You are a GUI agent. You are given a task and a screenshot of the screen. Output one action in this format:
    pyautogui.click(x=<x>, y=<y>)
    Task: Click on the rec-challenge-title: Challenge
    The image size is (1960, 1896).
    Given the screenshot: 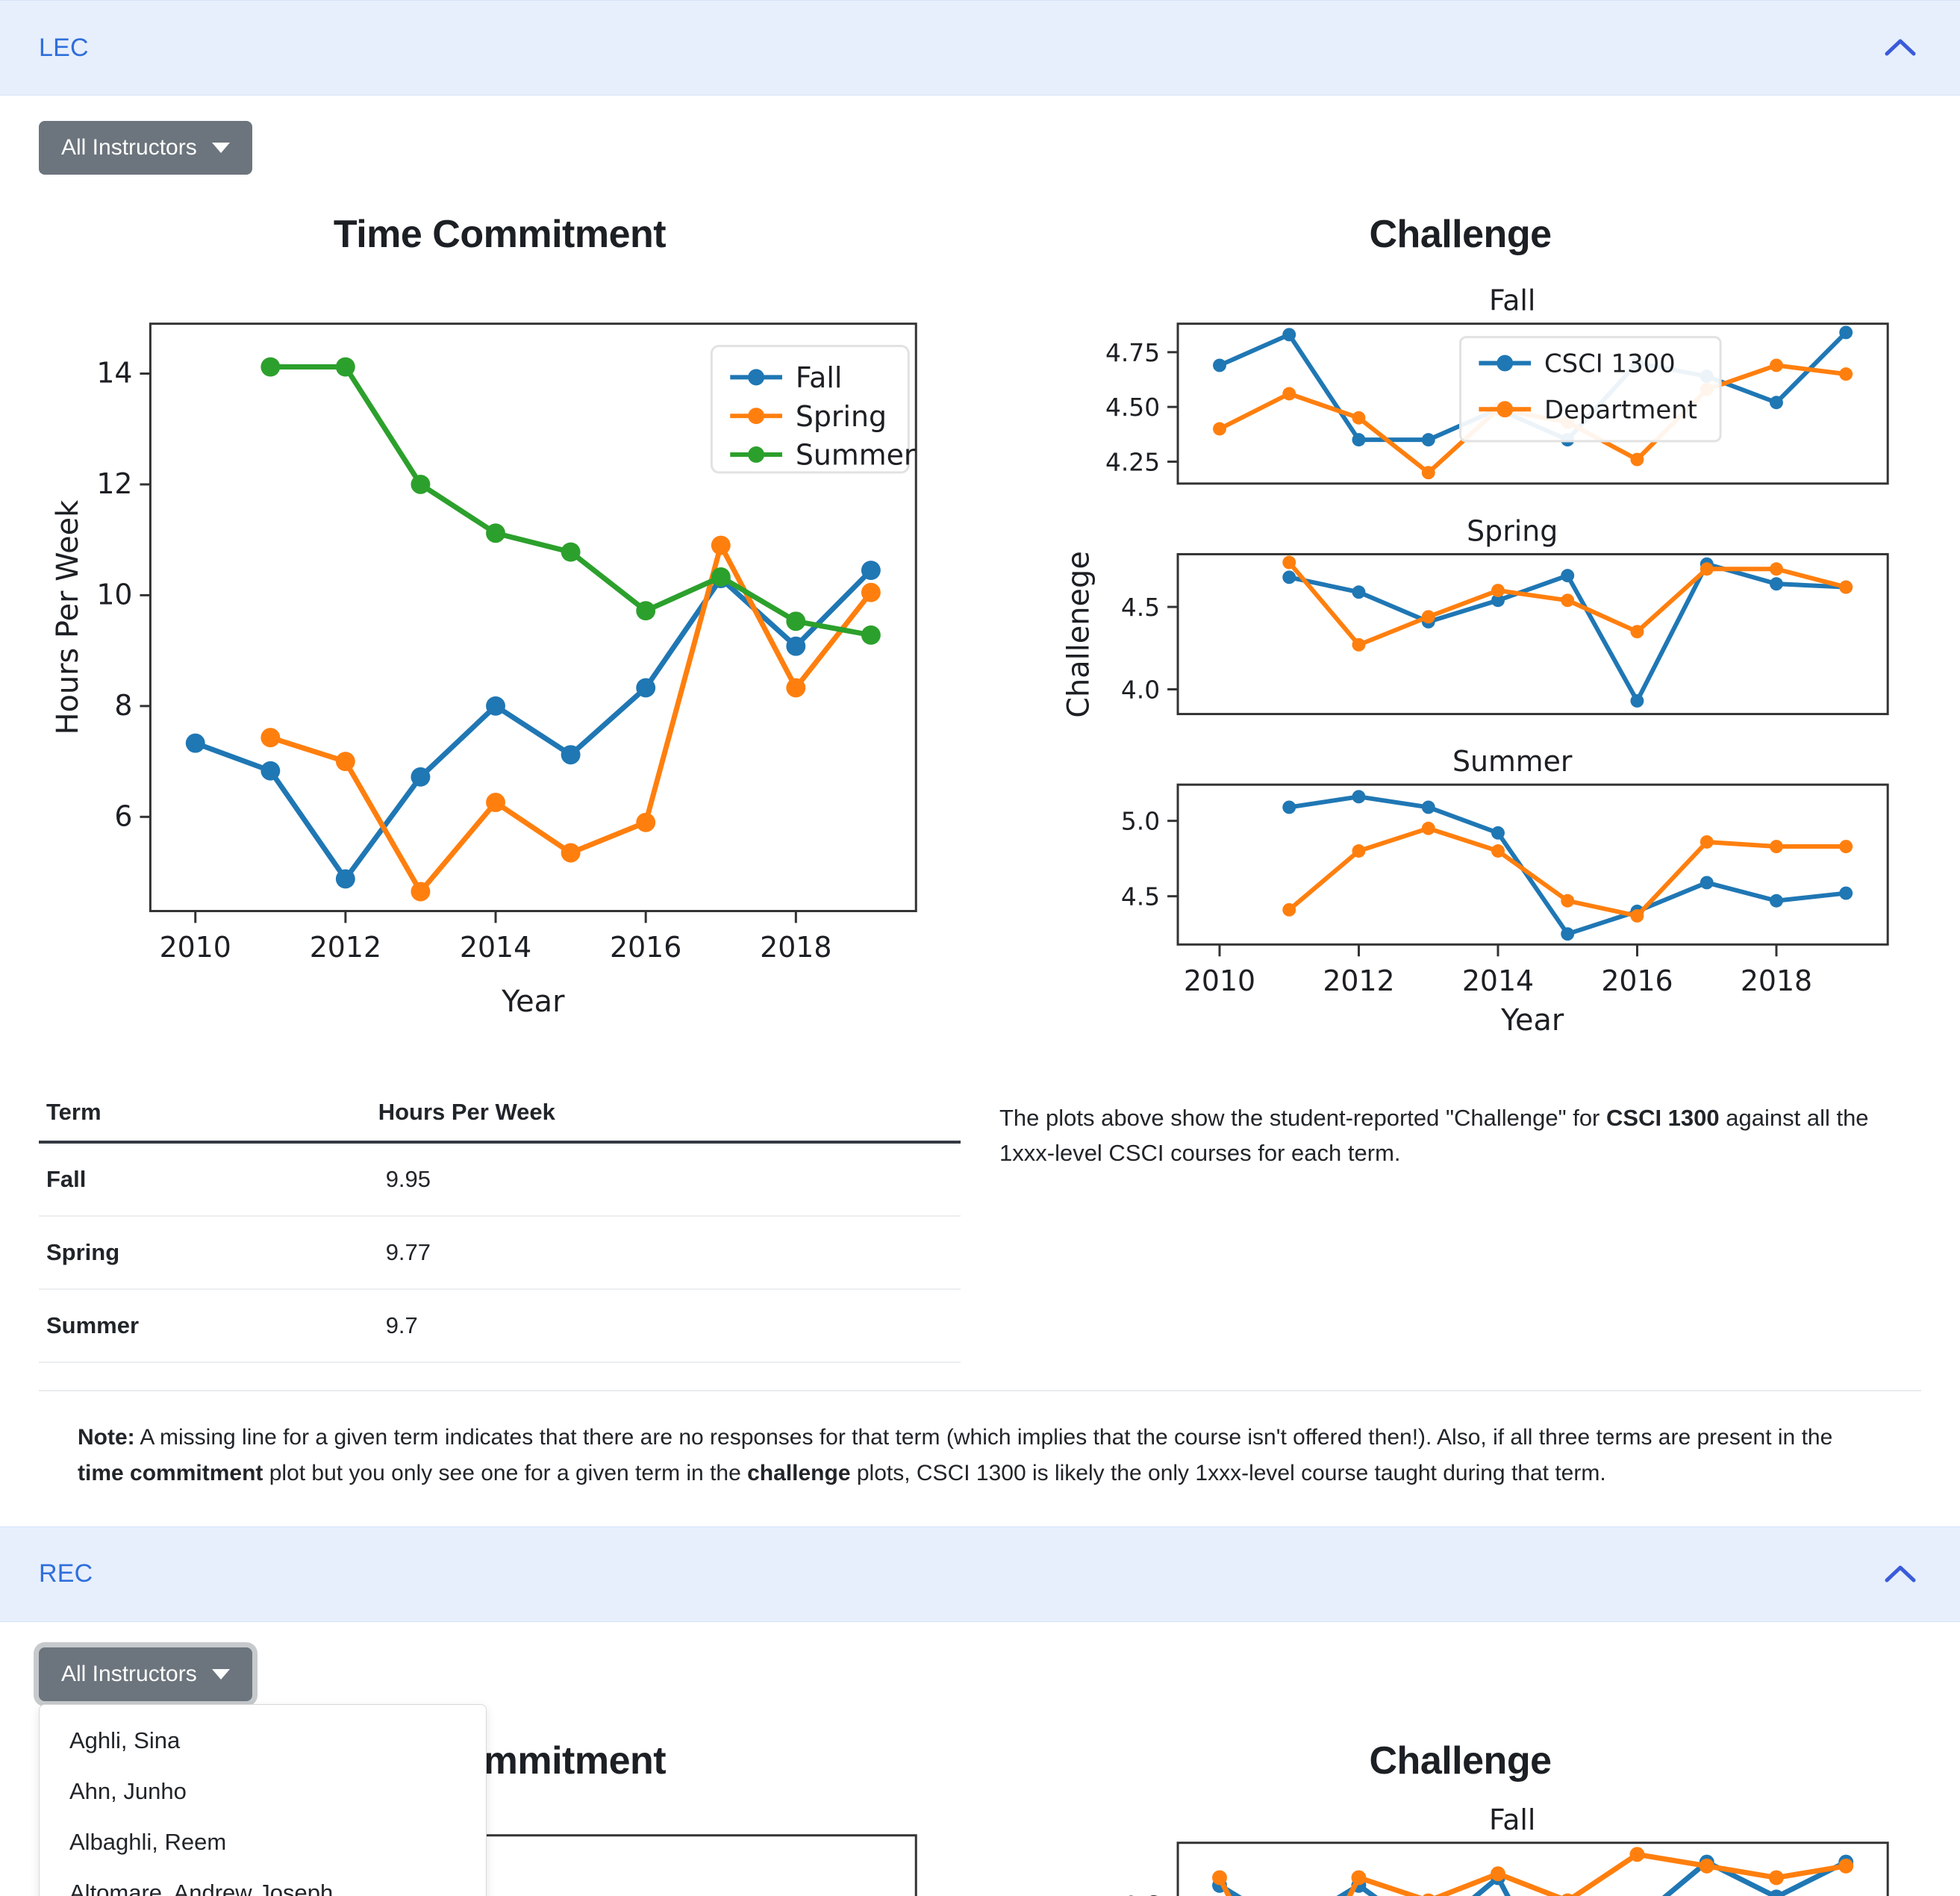 What is the action you would take?
    pyautogui.click(x=1460, y=1760)
    